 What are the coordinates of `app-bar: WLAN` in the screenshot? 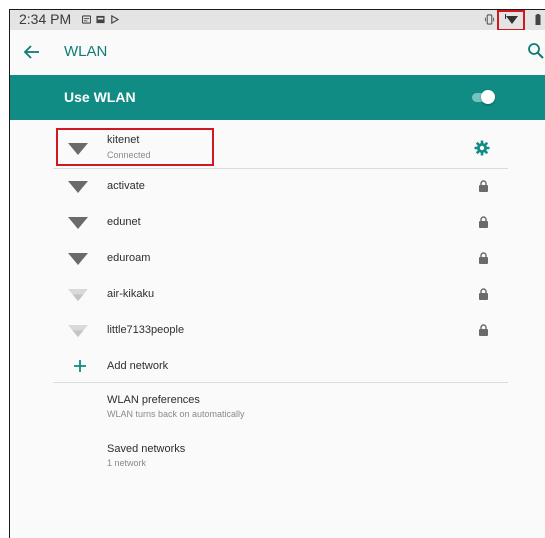 It's located at (277, 53).